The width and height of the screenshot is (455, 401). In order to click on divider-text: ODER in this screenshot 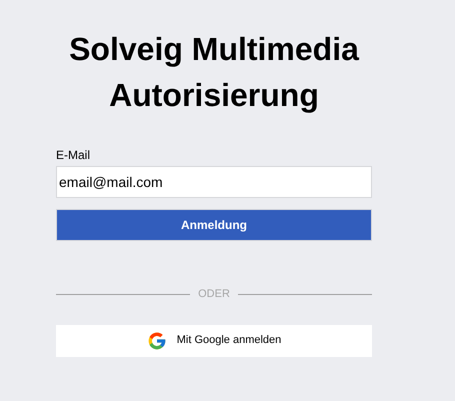, I will do `click(214, 294)`.